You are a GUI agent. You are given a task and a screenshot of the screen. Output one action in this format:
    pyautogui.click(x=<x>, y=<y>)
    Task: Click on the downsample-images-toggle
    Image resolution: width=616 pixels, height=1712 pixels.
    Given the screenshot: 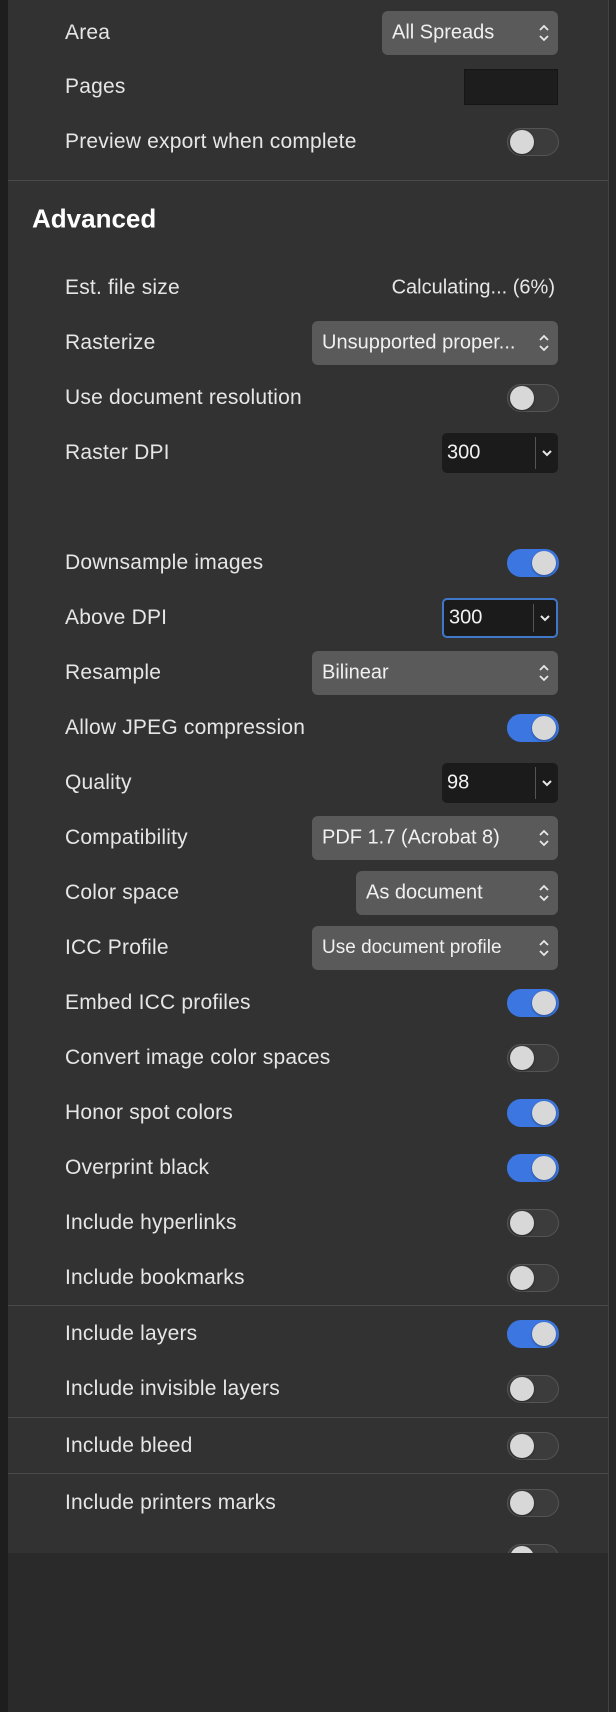 What is the action you would take?
    pyautogui.click(x=533, y=563)
    